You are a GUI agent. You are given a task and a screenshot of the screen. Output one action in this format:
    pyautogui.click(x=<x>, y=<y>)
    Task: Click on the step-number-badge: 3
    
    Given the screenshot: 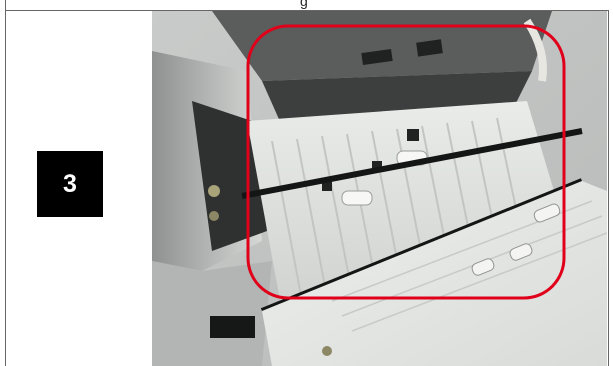 What is the action you would take?
    pyautogui.click(x=70, y=184)
    